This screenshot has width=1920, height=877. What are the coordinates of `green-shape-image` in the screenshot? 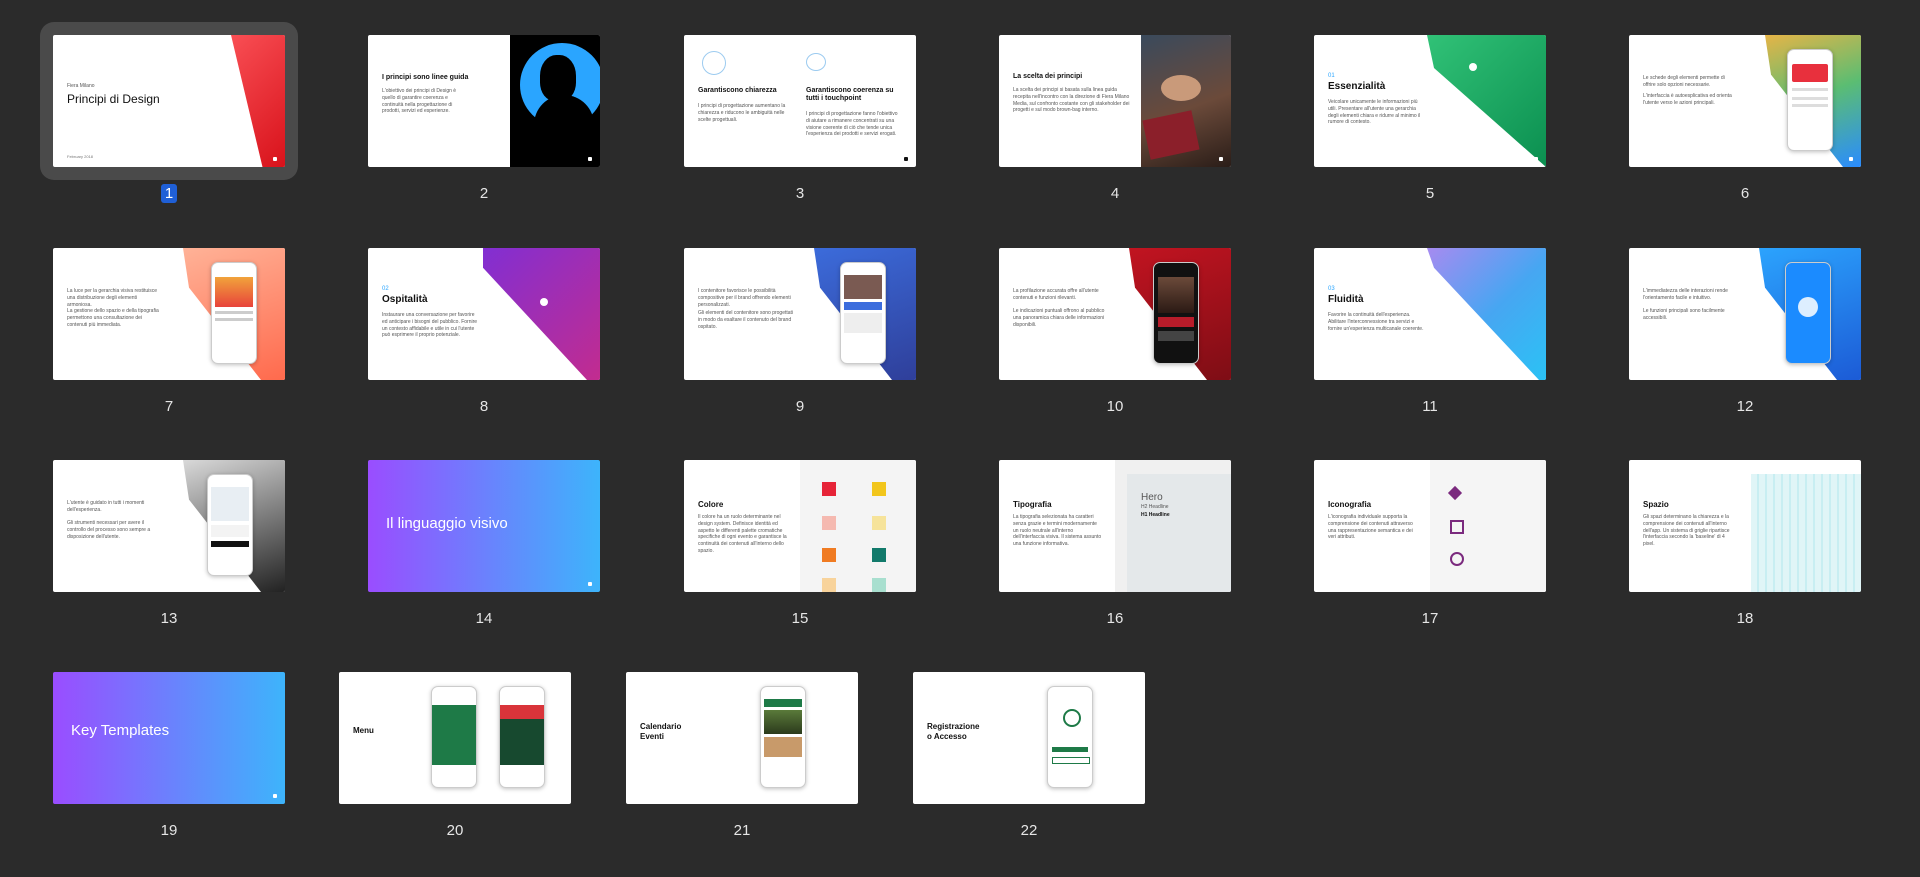 It's located at (1486, 101).